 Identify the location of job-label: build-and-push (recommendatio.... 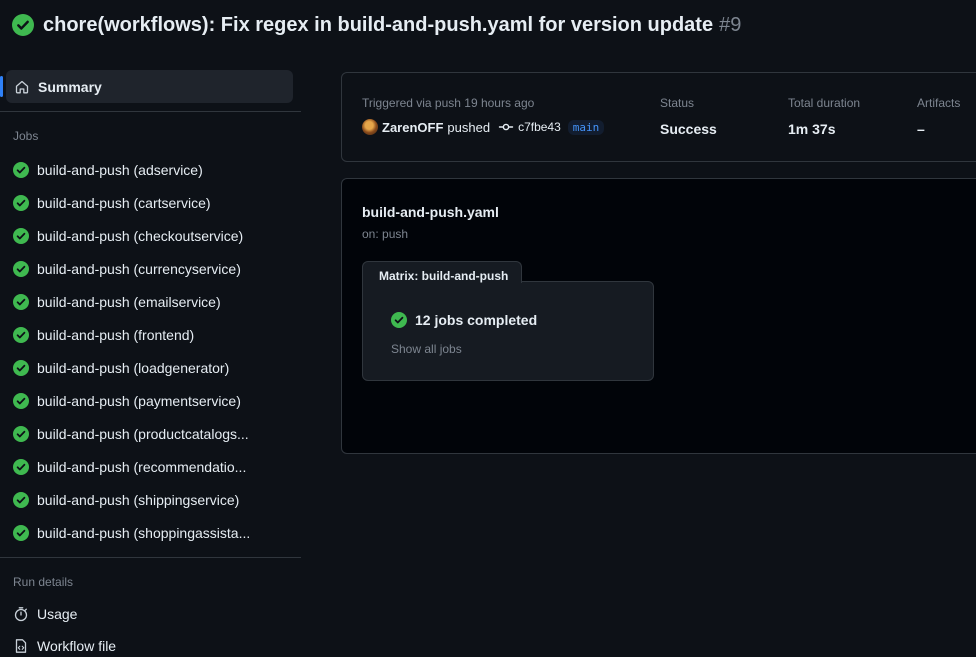
(142, 466).